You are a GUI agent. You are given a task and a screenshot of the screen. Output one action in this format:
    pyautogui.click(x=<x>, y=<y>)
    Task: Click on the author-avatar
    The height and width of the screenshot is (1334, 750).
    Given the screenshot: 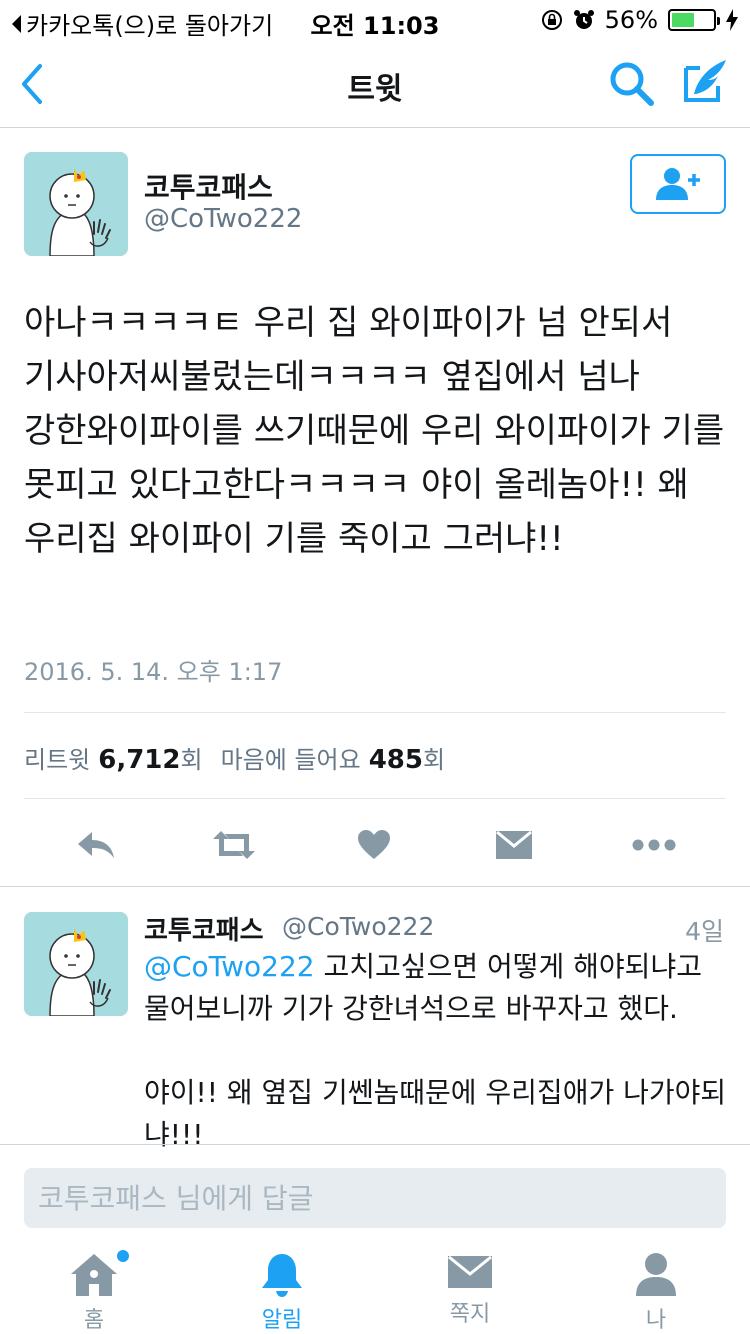 What is the action you would take?
    pyautogui.click(x=76, y=204)
    